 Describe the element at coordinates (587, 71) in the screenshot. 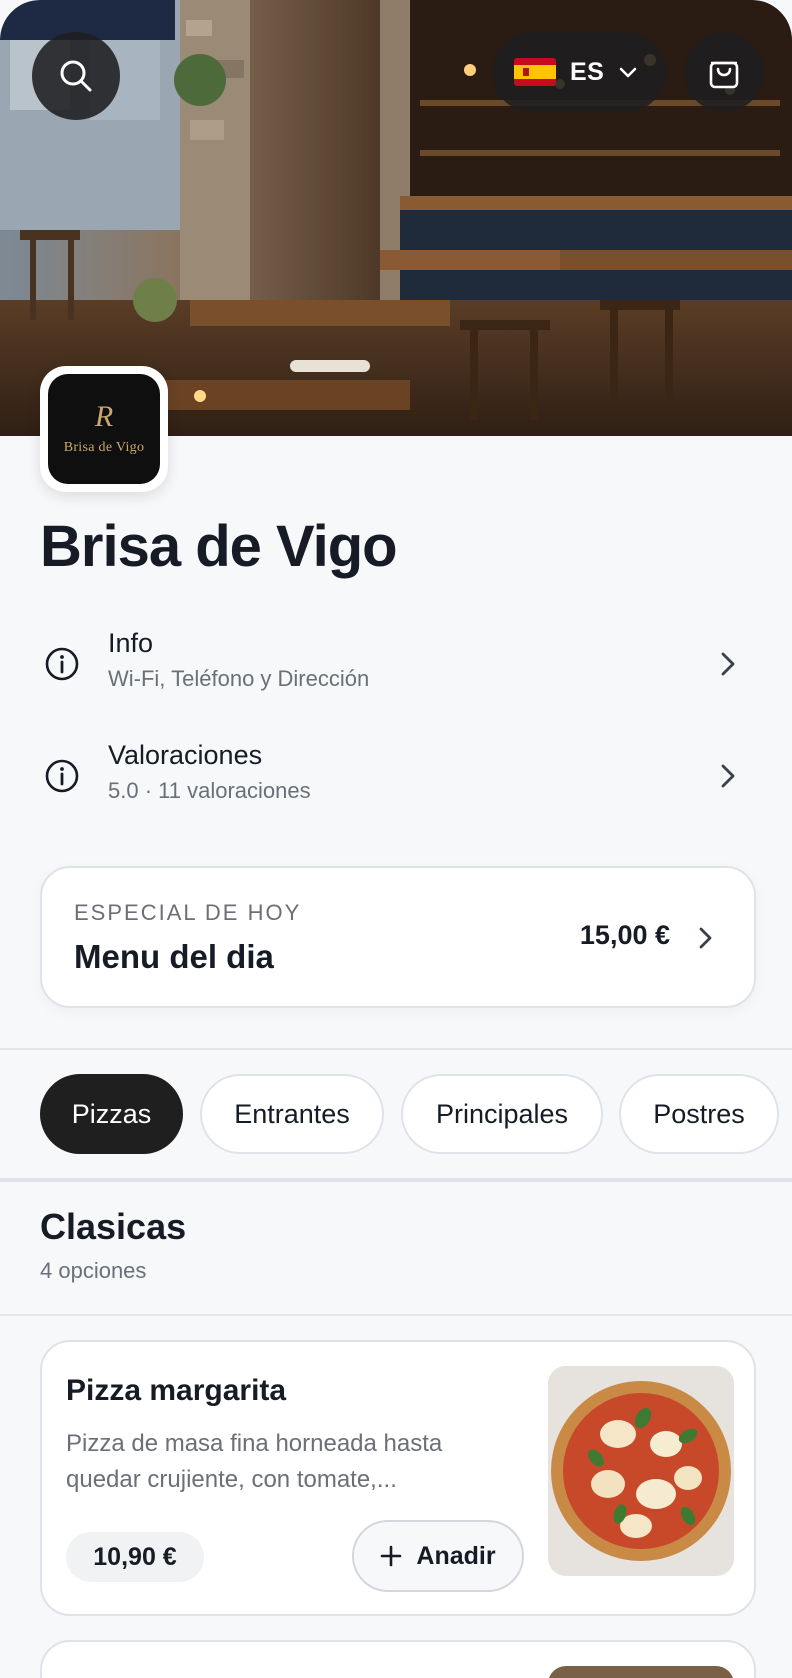

I see `language-code: ES` at that location.